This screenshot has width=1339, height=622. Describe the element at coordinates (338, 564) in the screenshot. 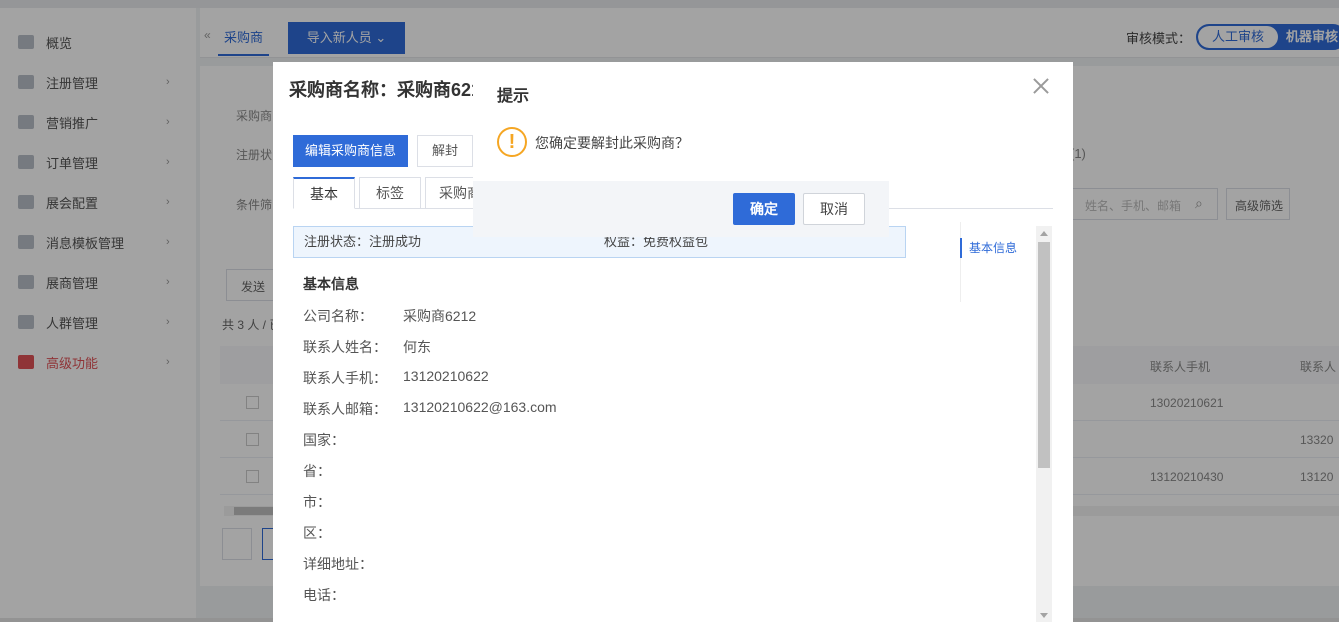

I see `field-label: 详细地址：` at that location.